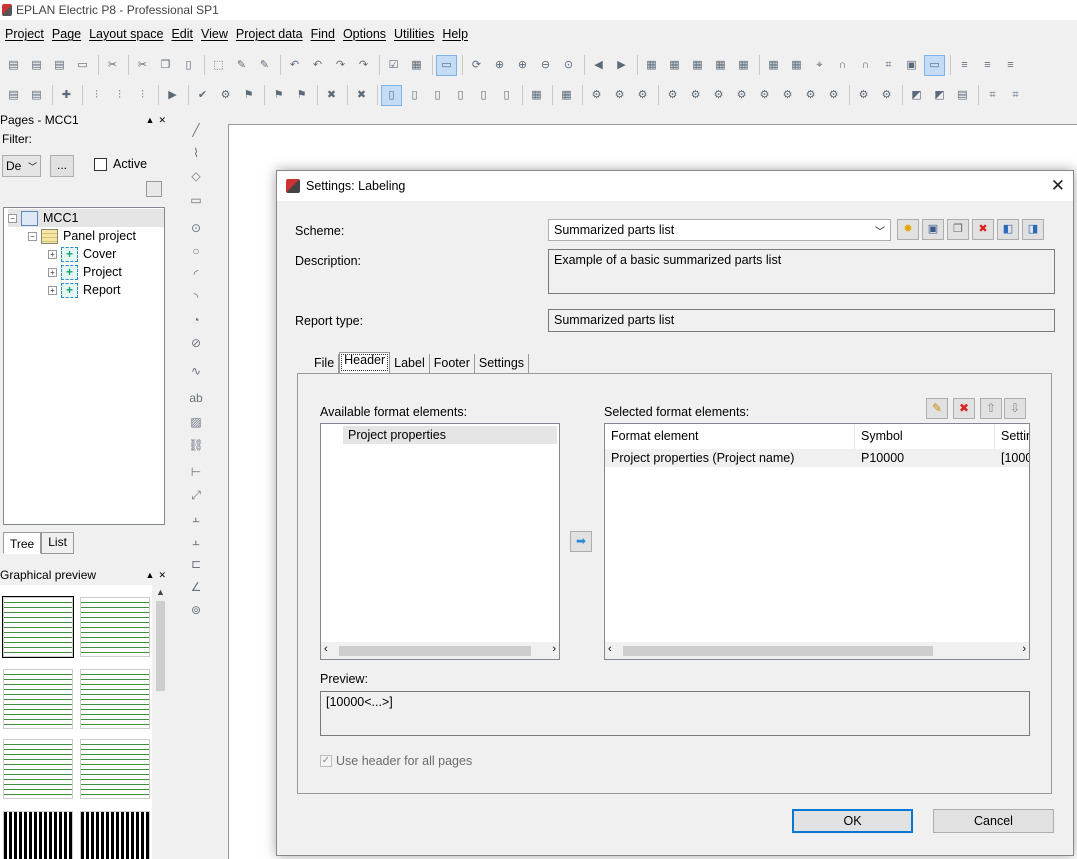  I want to click on align-a-icon: ≡, so click(964, 65).